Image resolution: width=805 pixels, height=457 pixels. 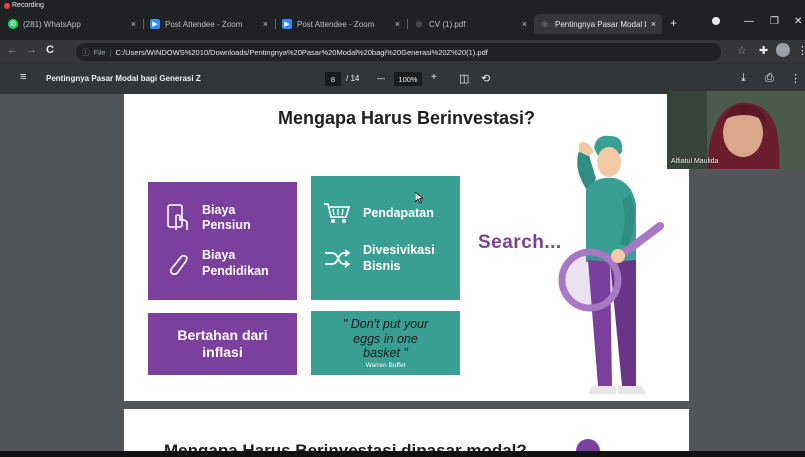 I want to click on card-inflation: Bertahan dari inflasi, so click(x=222, y=344).